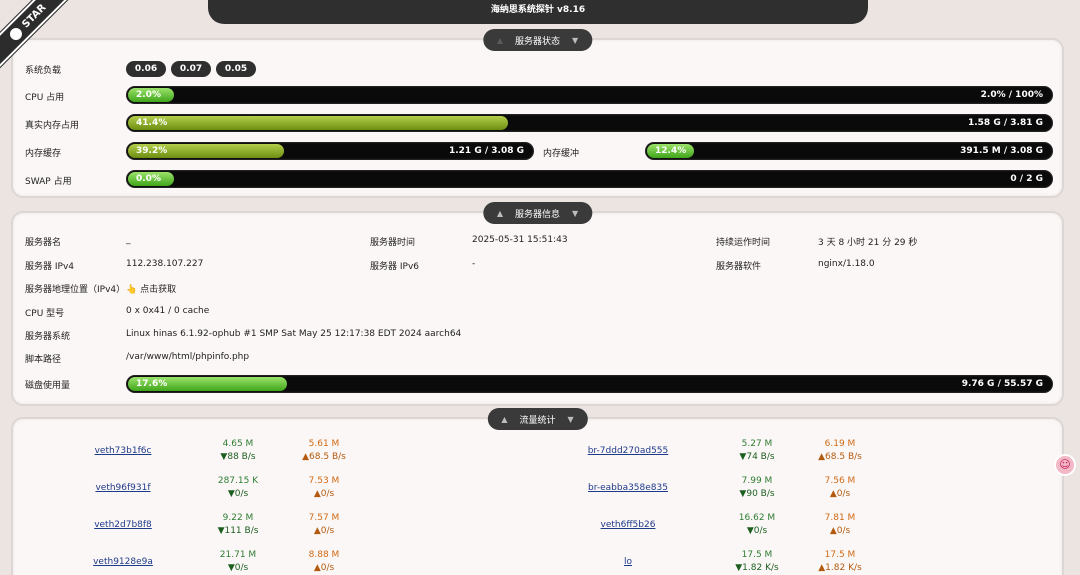 The width and height of the screenshot is (1080, 575). I want to click on interface-link: veth96f931f, so click(123, 488).